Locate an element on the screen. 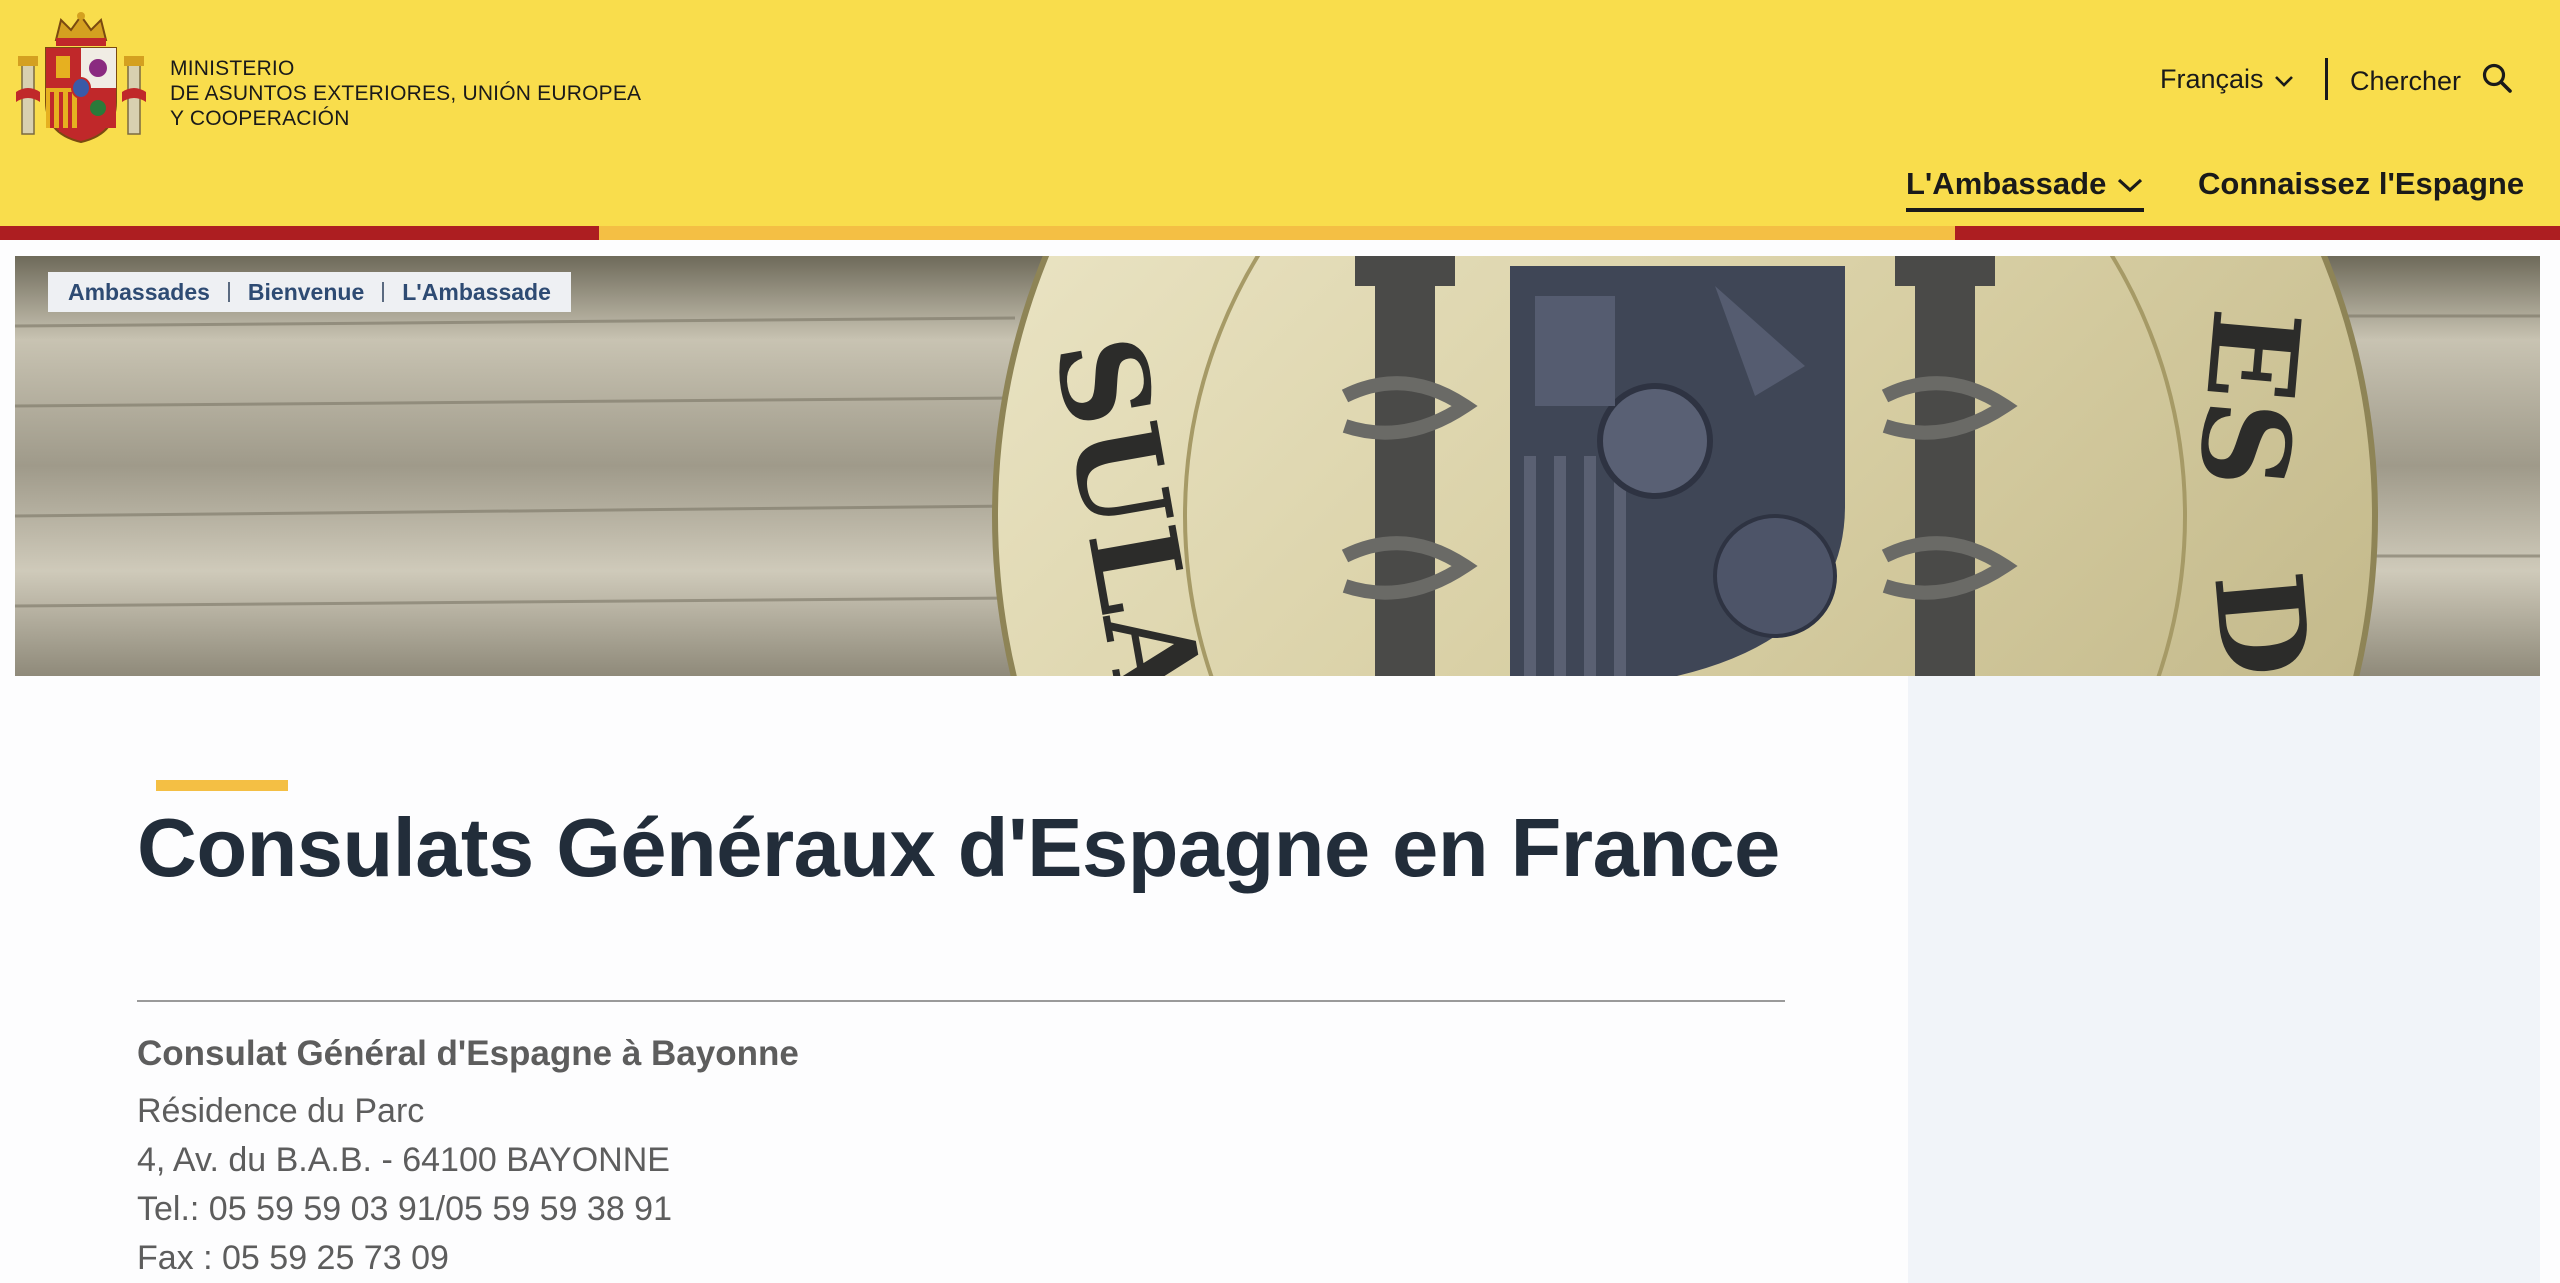 This screenshot has width=2560, height=1283. consulate-address-line: Résidence du Parc is located at coordinates (281, 1111).